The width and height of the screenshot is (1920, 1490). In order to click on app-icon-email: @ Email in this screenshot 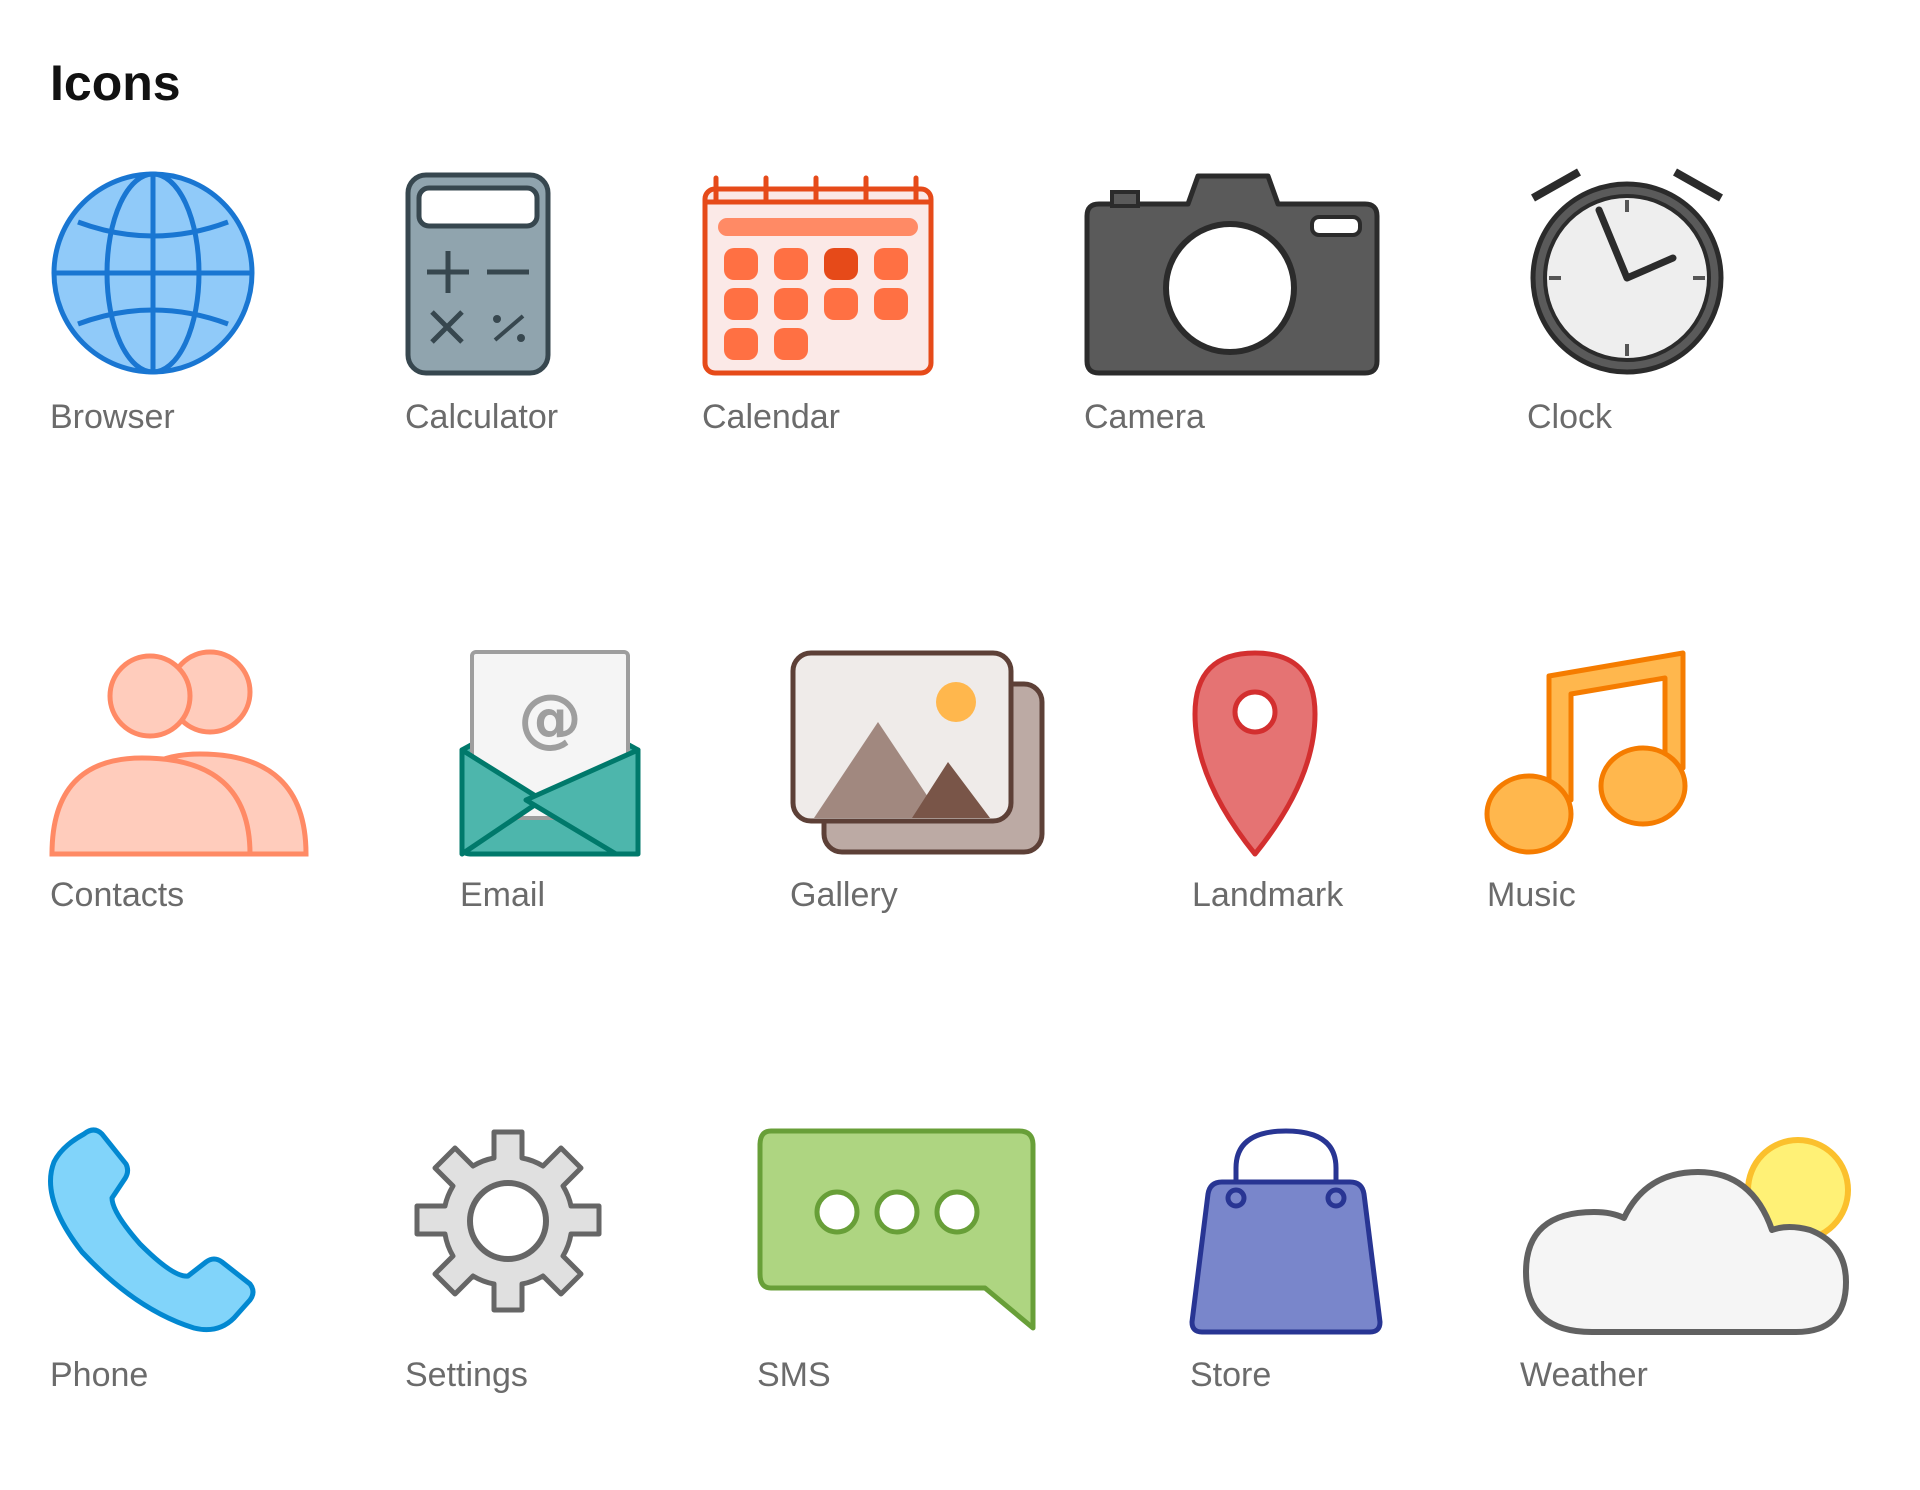, I will do `click(559, 785)`.